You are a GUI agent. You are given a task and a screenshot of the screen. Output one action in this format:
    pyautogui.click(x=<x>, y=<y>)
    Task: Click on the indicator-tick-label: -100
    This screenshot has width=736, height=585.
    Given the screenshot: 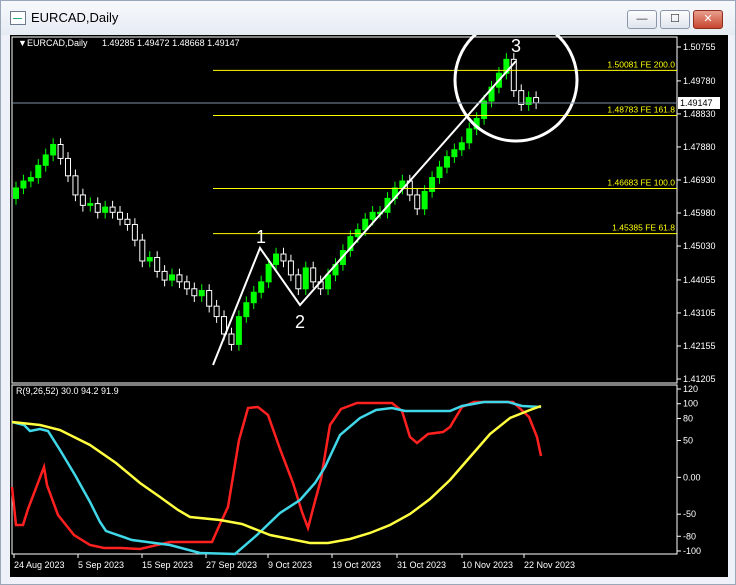 What is the action you would take?
    pyautogui.click(x=692, y=551)
    